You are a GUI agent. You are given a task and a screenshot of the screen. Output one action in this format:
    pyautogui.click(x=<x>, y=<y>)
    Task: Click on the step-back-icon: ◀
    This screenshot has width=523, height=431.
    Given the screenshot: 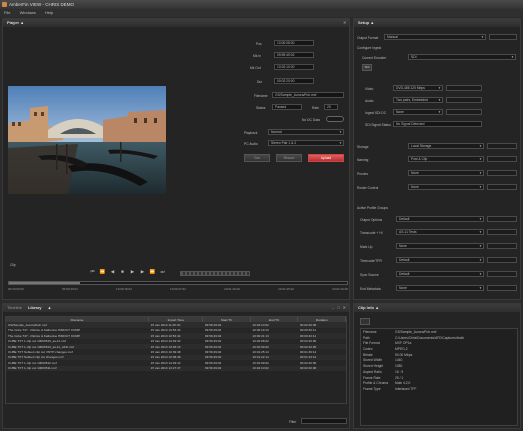 What is the action you would take?
    pyautogui.click(x=112, y=273)
    